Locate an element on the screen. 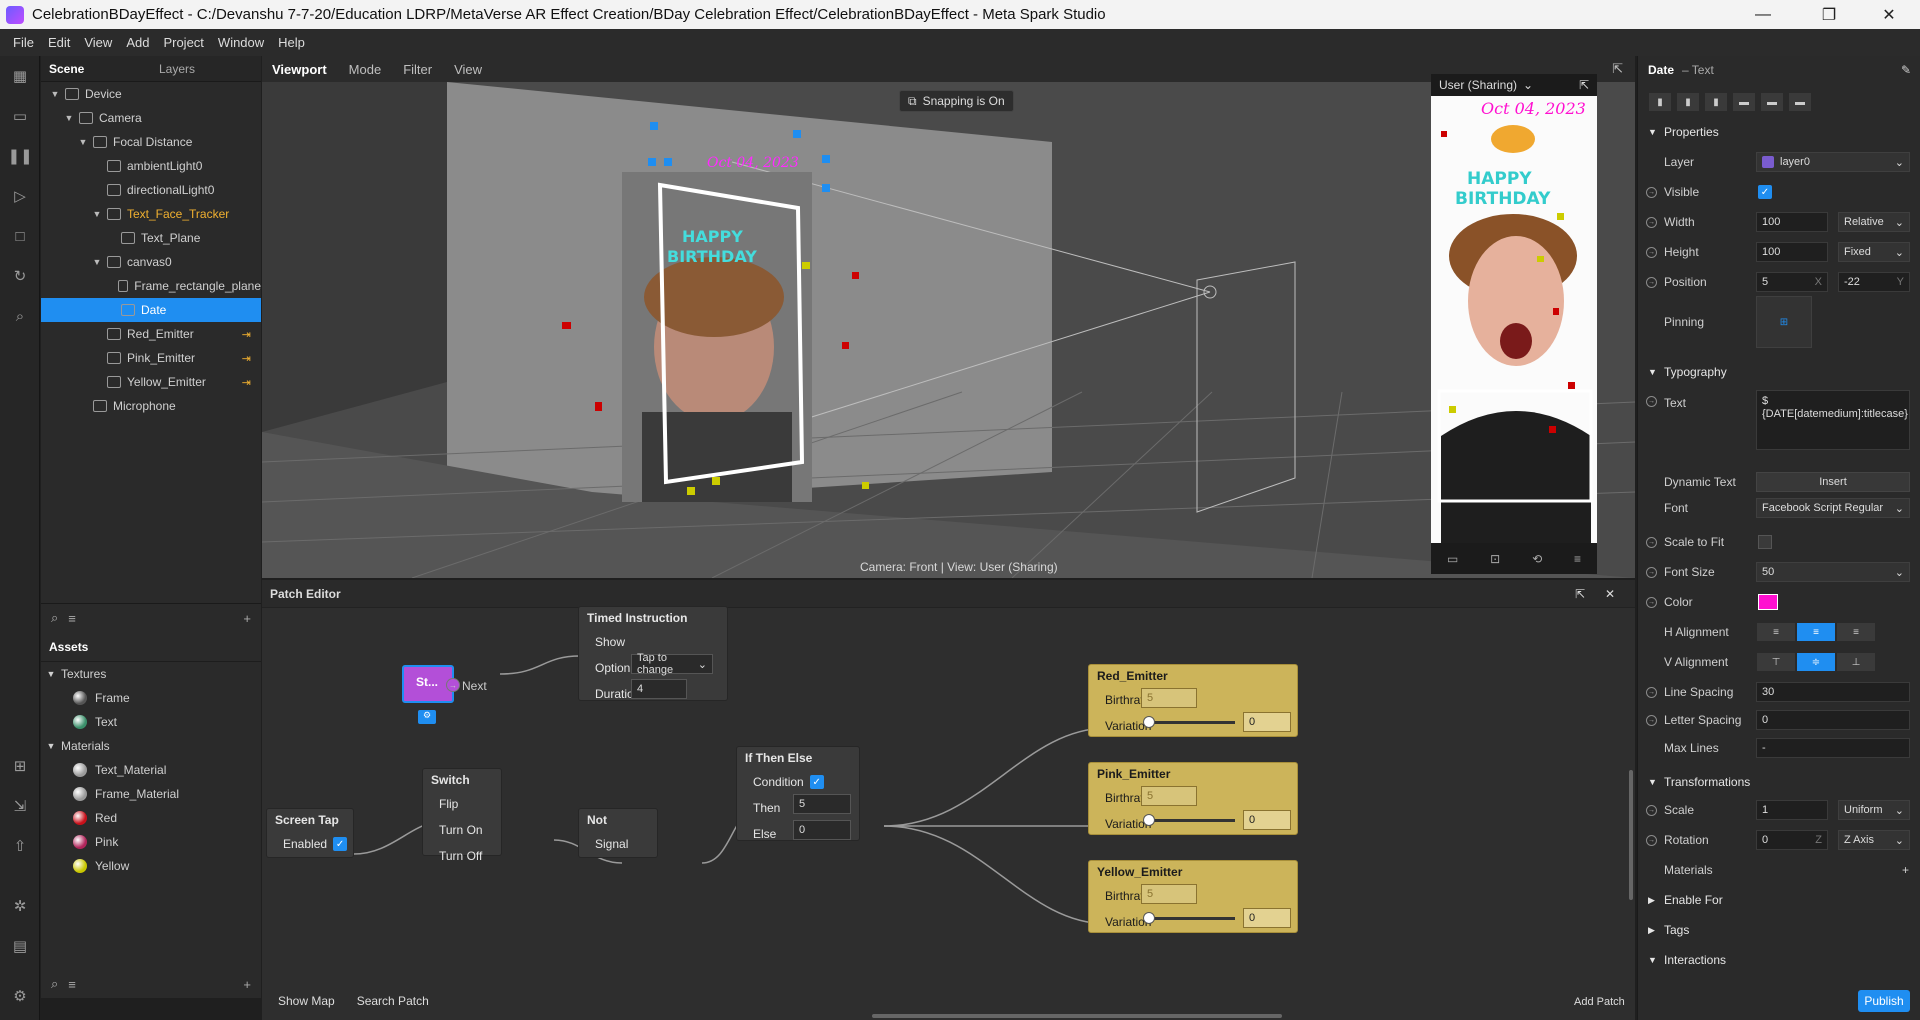 The image size is (1920, 1020). show-map-button: Show Map is located at coordinates (306, 1001).